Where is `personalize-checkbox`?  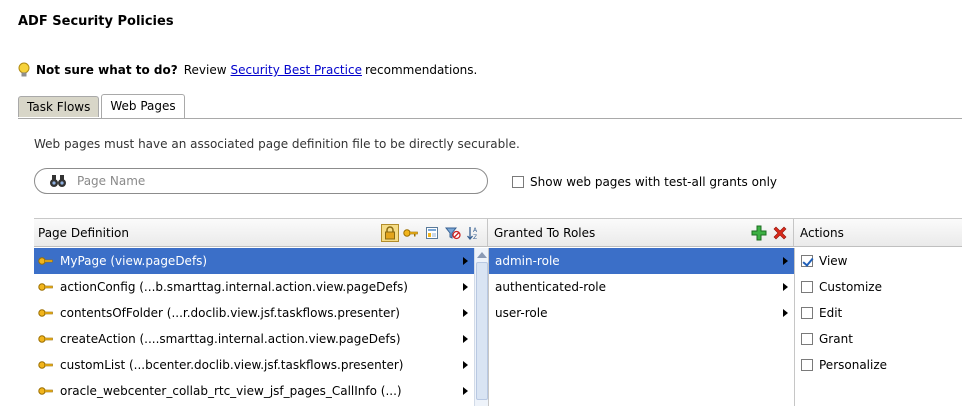
personalize-checkbox is located at coordinates (807, 365).